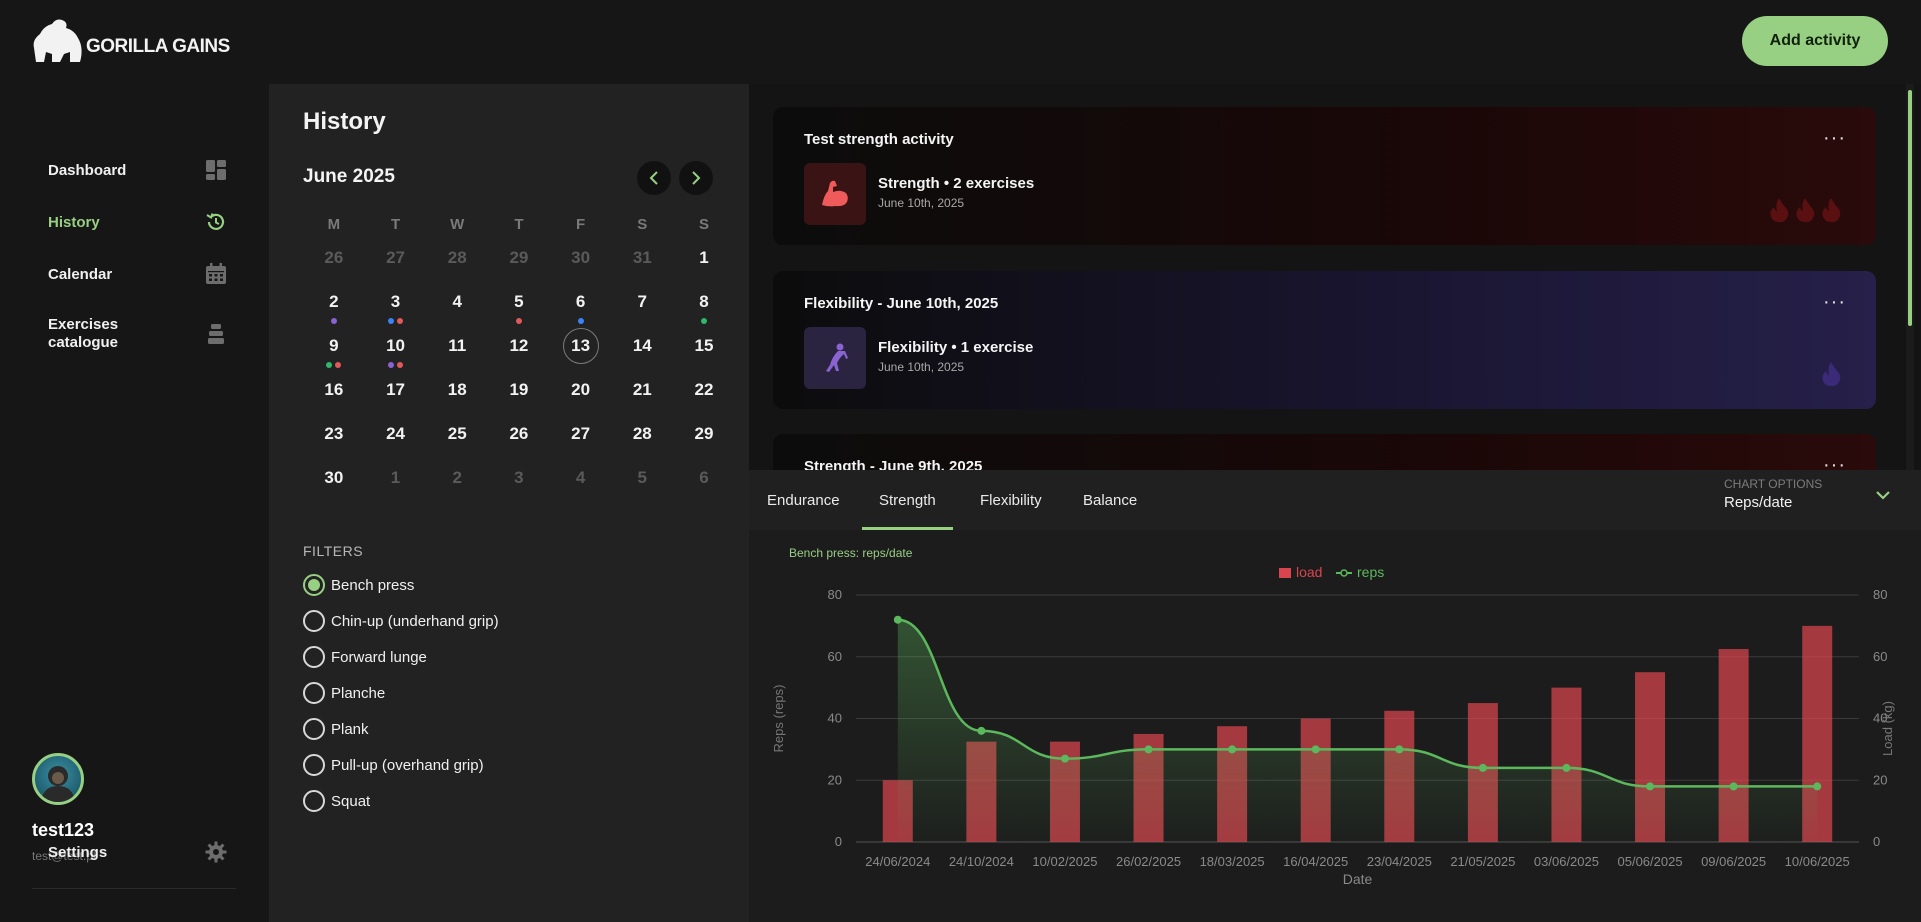 Image resolution: width=1921 pixels, height=922 pixels. I want to click on calendar-day: 8, so click(704, 308).